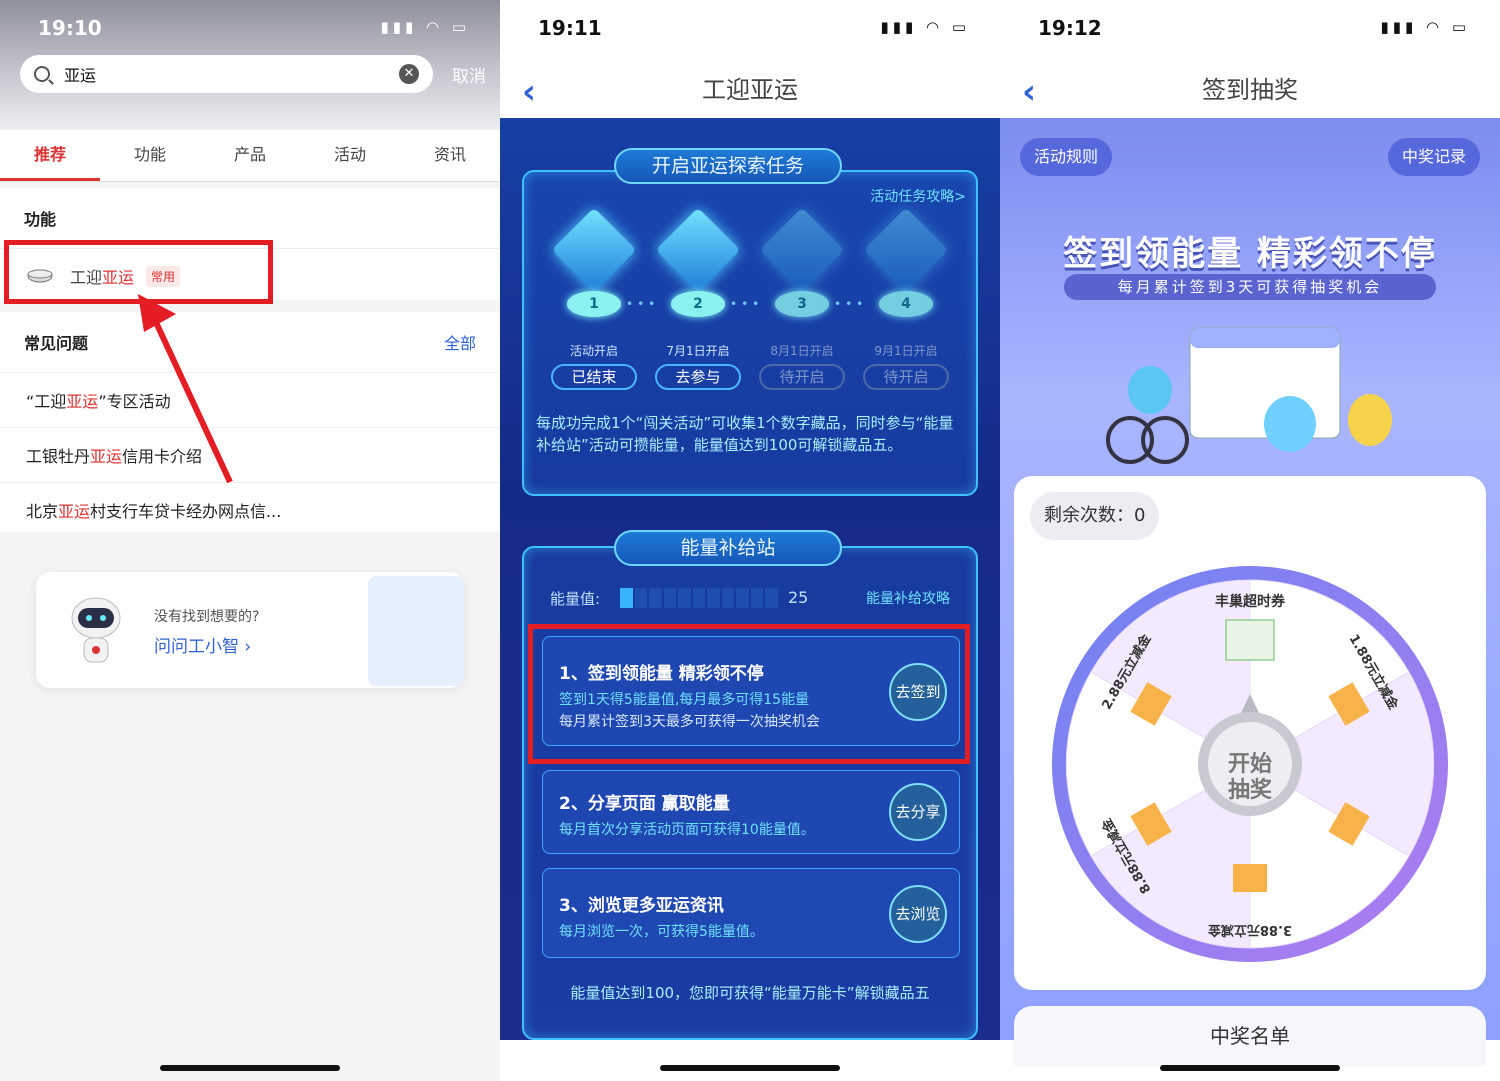 This screenshot has height=1081, width=1500. Describe the element at coordinates (1250, 601) in the screenshot. I see `wheel-segment-label: 丰巢超时券` at that location.